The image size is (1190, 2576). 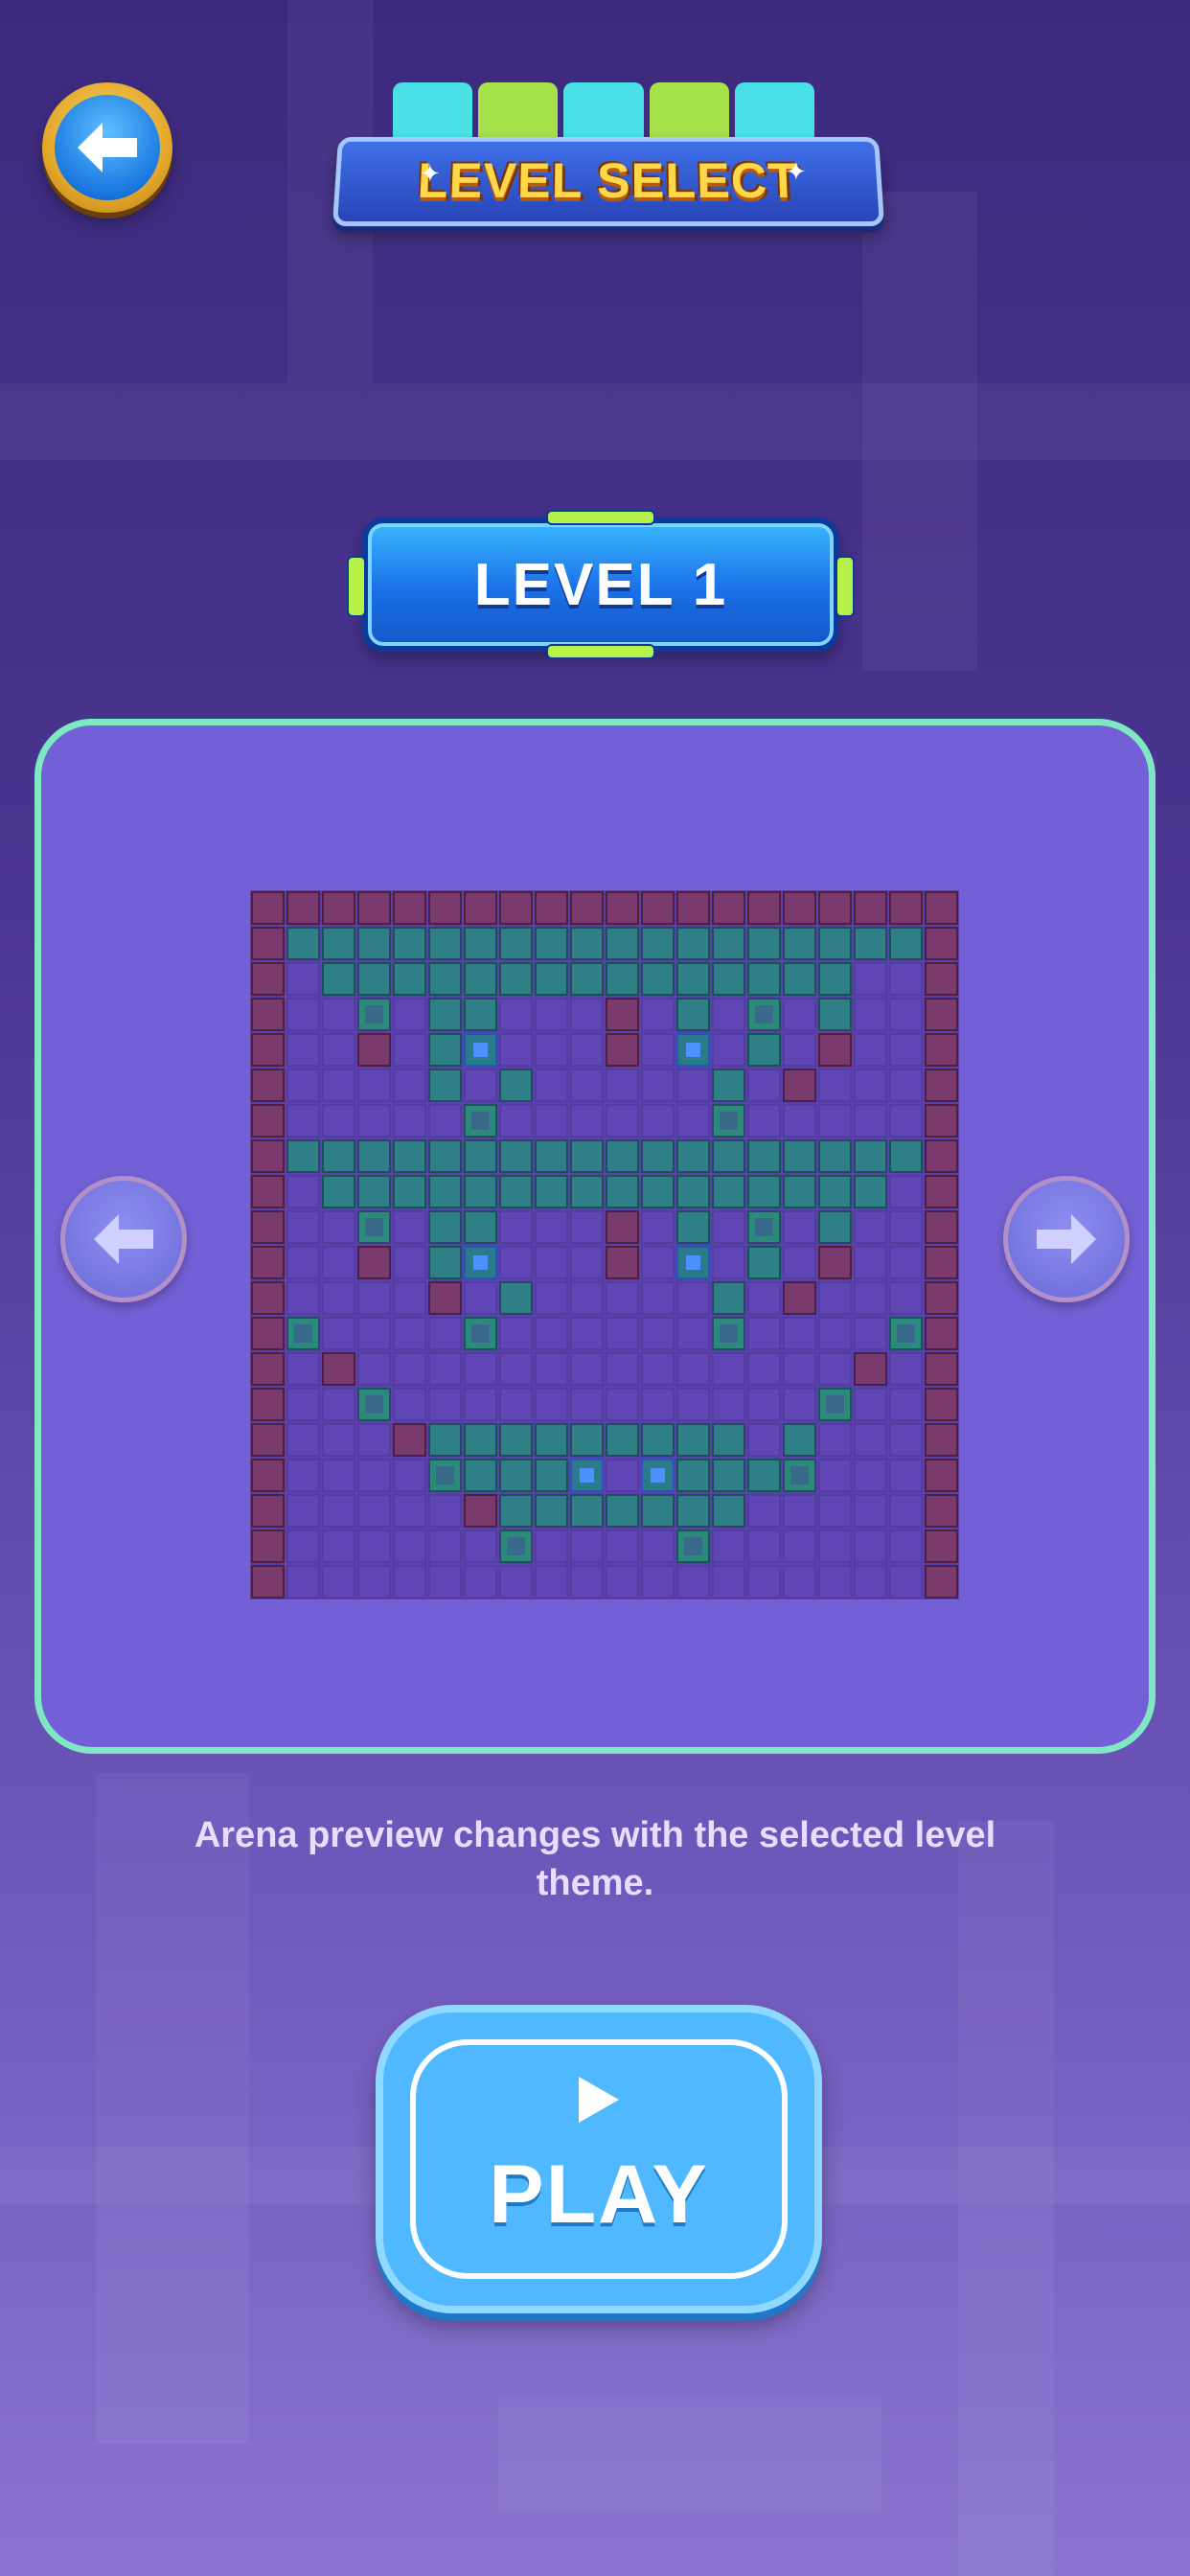 What do you see at coordinates (693, 1546) in the screenshot?
I see `spike-tile` at bounding box center [693, 1546].